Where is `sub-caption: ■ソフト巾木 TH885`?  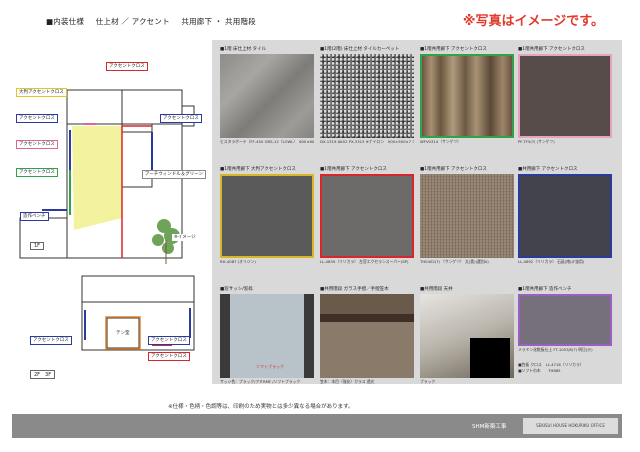 sub-caption: ■ソフト巾木 TH885 is located at coordinates (539, 370).